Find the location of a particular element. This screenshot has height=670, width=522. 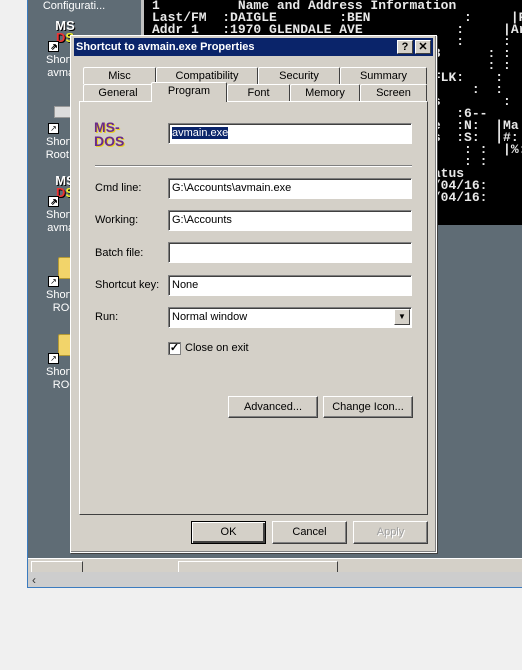

program-name-field: avmain.exe is located at coordinates (290, 133).